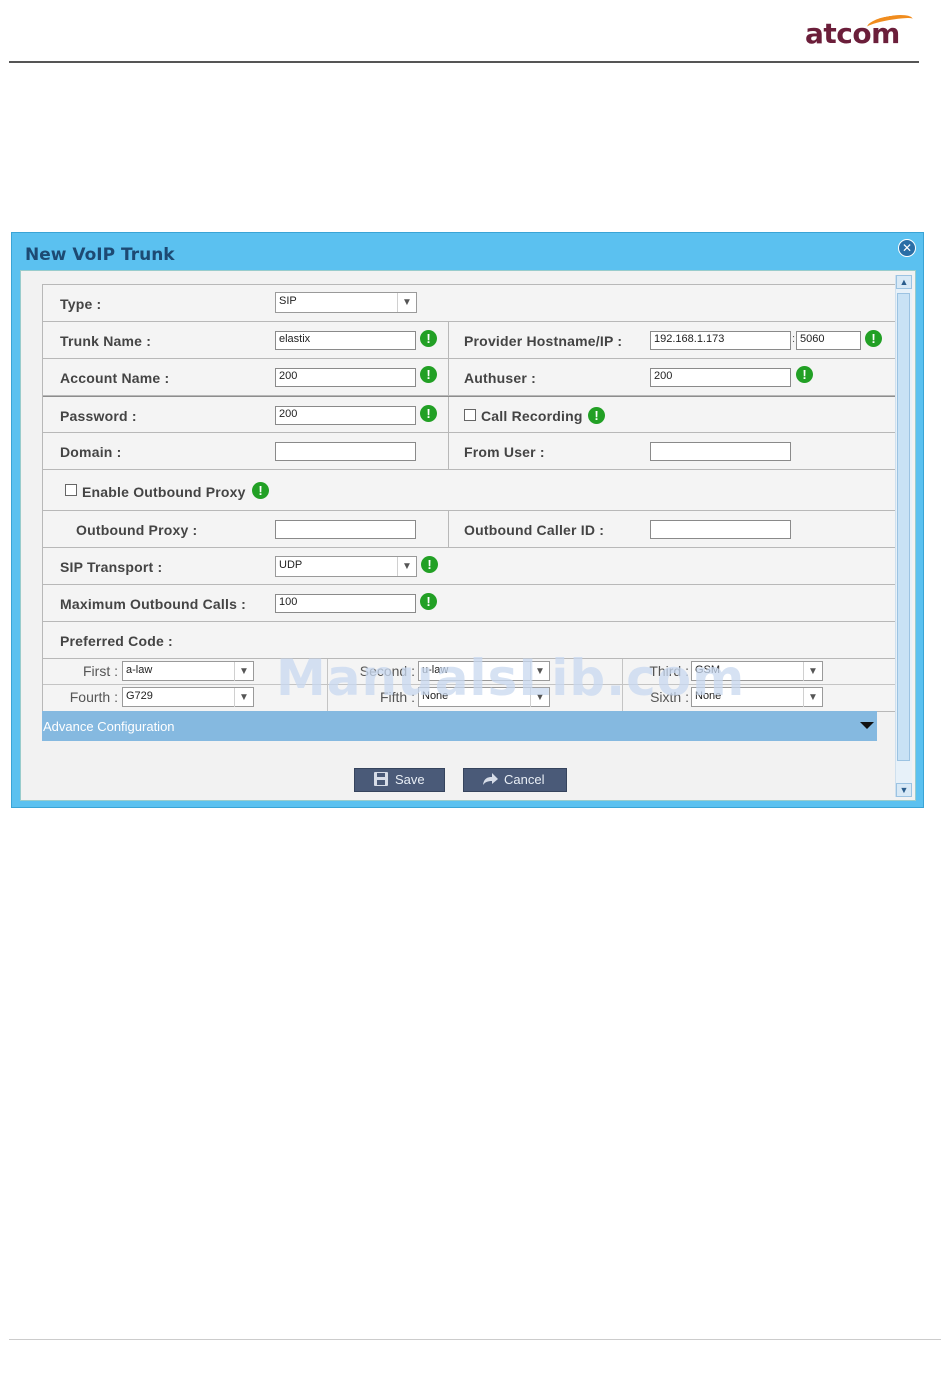  I want to click on provider-host-input: 192.168.1.173, so click(720, 340).